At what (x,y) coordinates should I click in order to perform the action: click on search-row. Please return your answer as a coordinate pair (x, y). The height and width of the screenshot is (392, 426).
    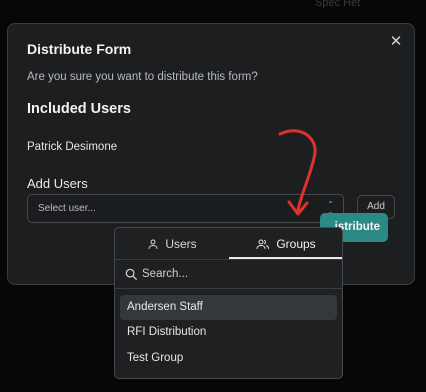
    Looking at the image, I should click on (228, 274).